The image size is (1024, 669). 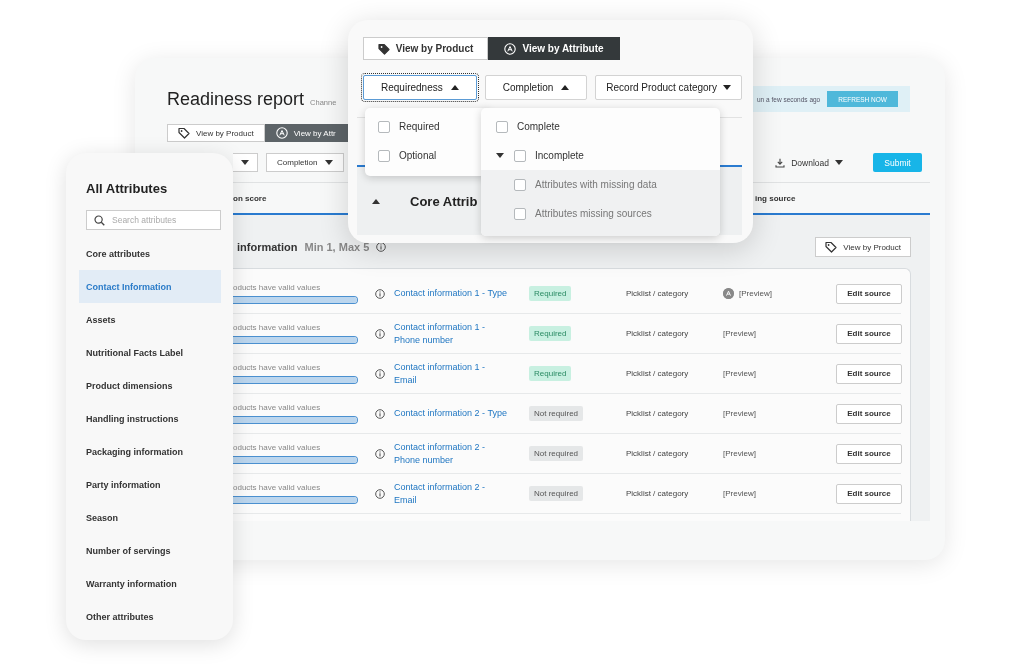 I want to click on menu-option: Complete, so click(x=600, y=126).